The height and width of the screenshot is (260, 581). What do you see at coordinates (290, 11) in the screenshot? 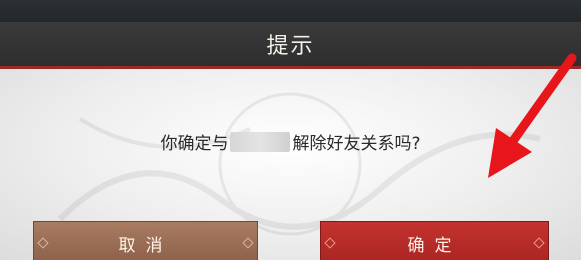
I see `background-scene` at bounding box center [290, 11].